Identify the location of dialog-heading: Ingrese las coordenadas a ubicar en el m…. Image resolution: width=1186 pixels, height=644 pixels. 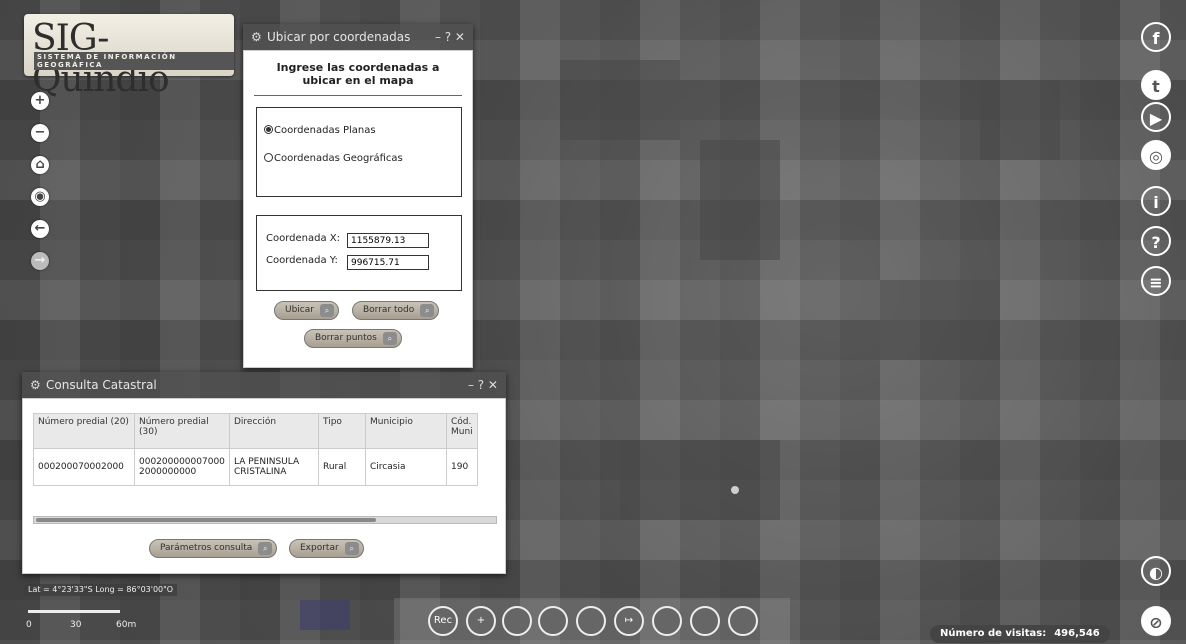
(358, 73).